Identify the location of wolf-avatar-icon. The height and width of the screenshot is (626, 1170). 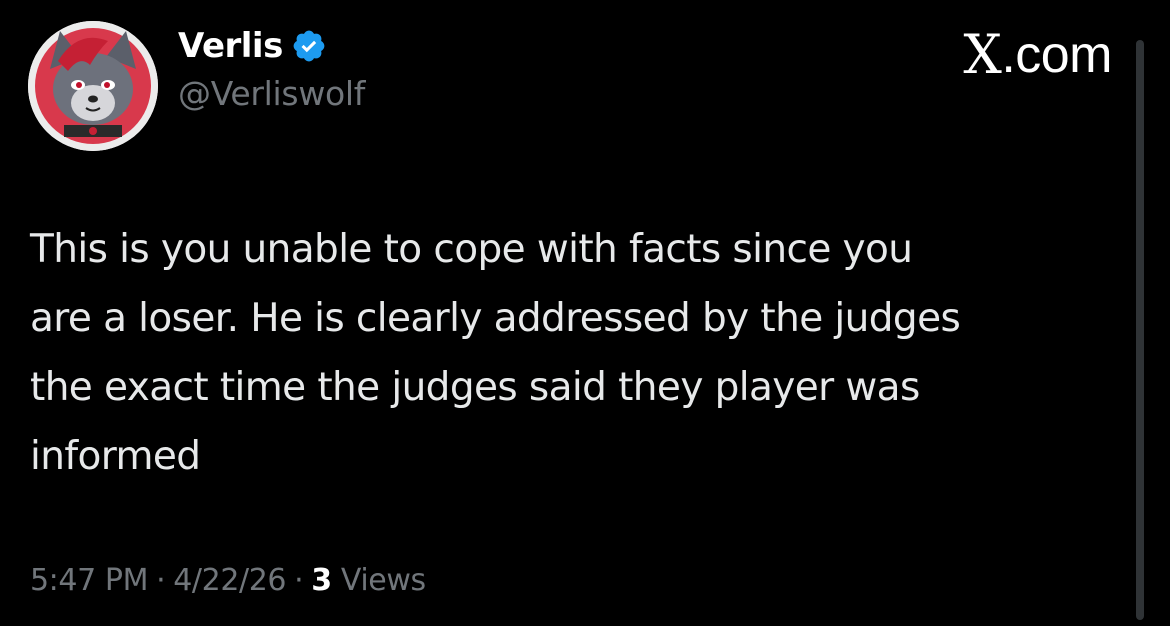
(93, 86).